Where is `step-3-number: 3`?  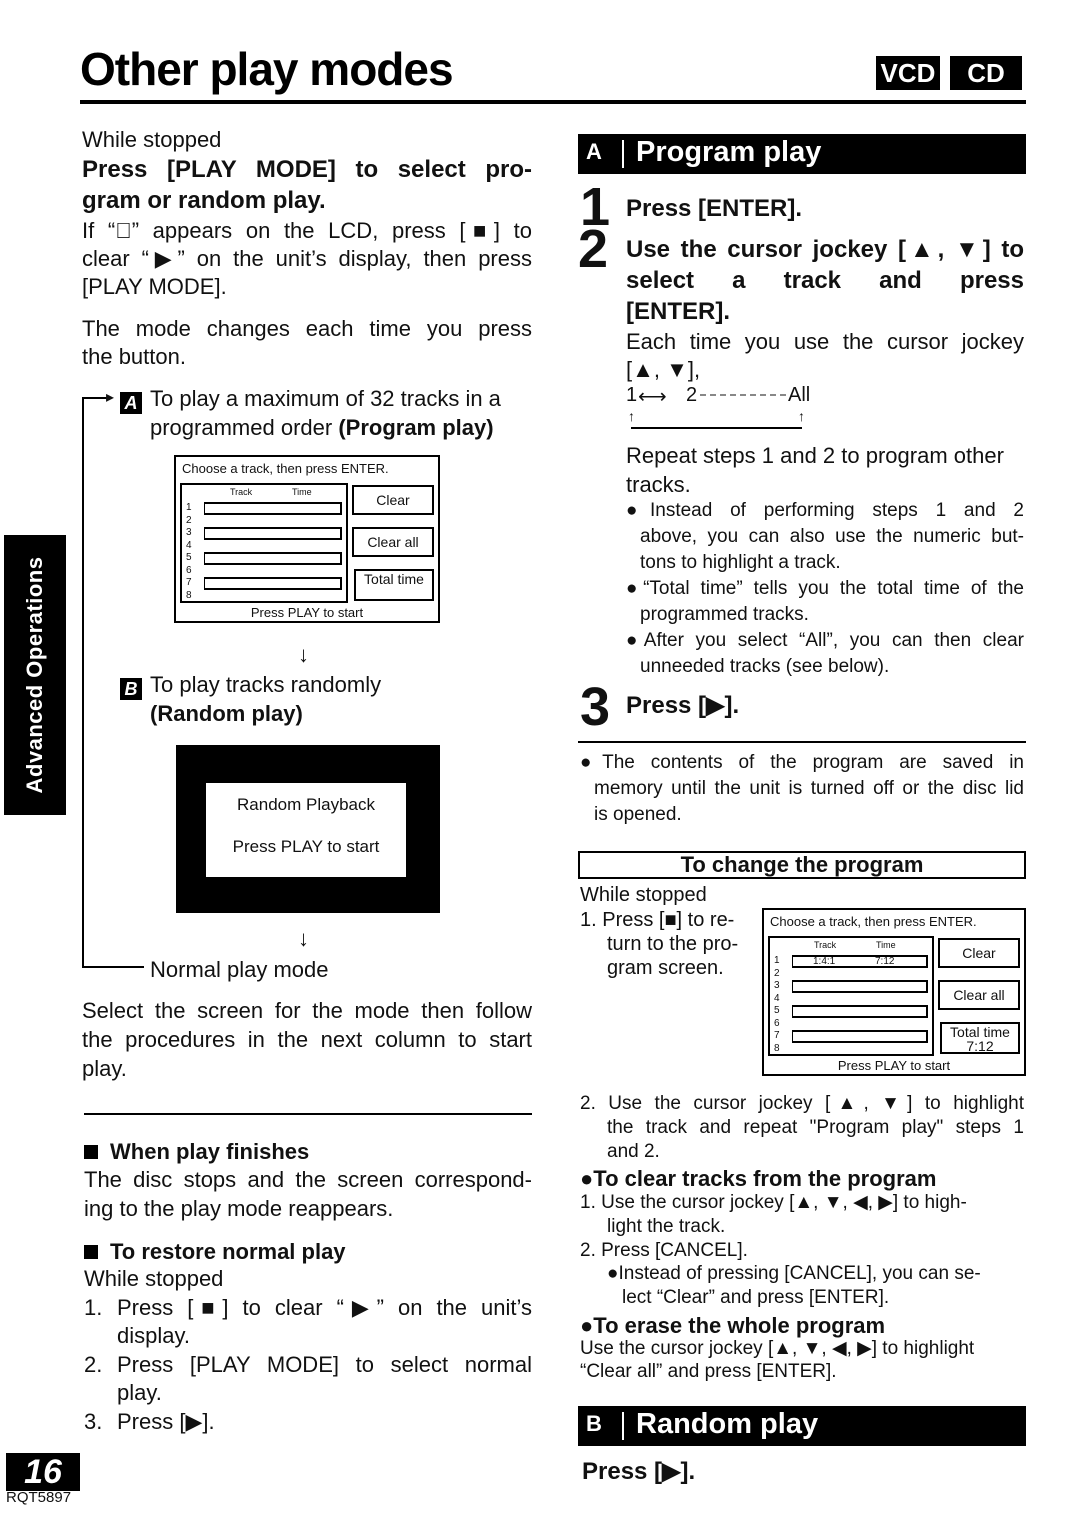 step-3-number: 3 is located at coordinates (595, 707).